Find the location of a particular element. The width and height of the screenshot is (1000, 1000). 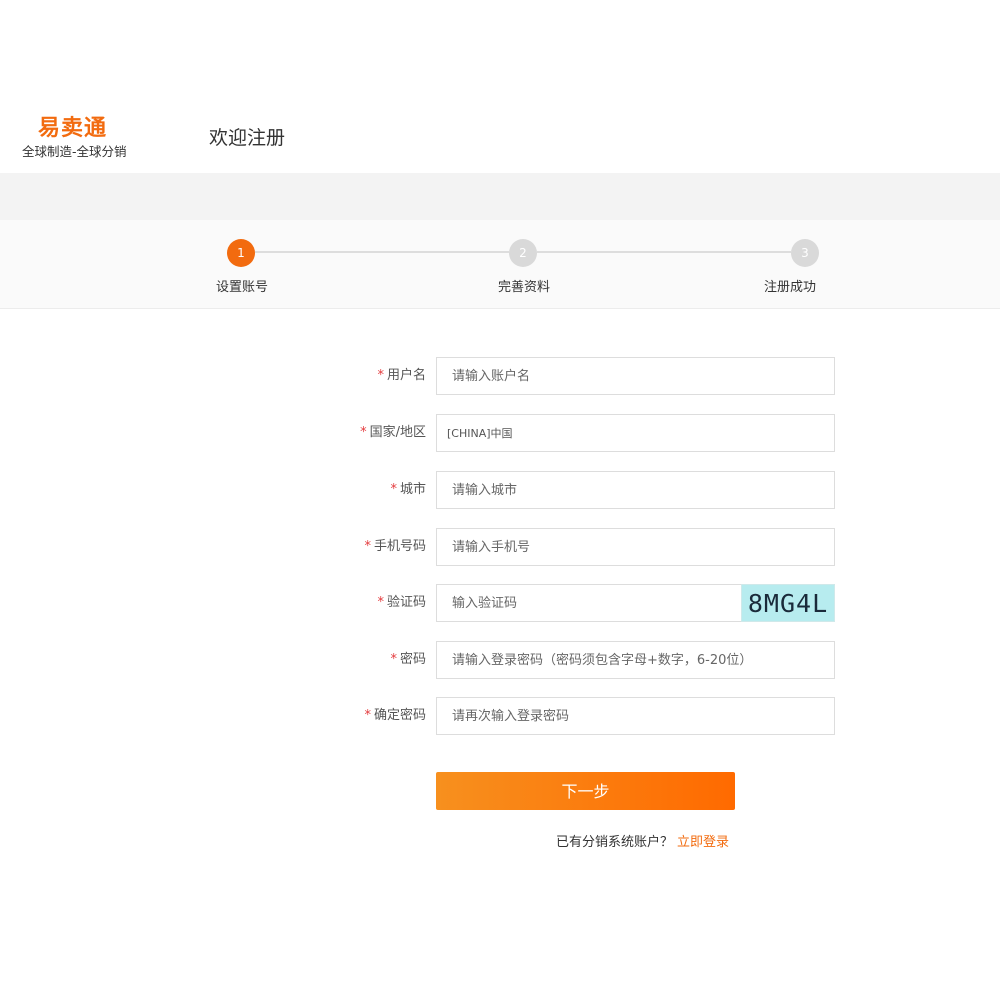

progress-steps: 1 设置账号 2 完善资料 3 注册成功 is located at coordinates (500, 264).